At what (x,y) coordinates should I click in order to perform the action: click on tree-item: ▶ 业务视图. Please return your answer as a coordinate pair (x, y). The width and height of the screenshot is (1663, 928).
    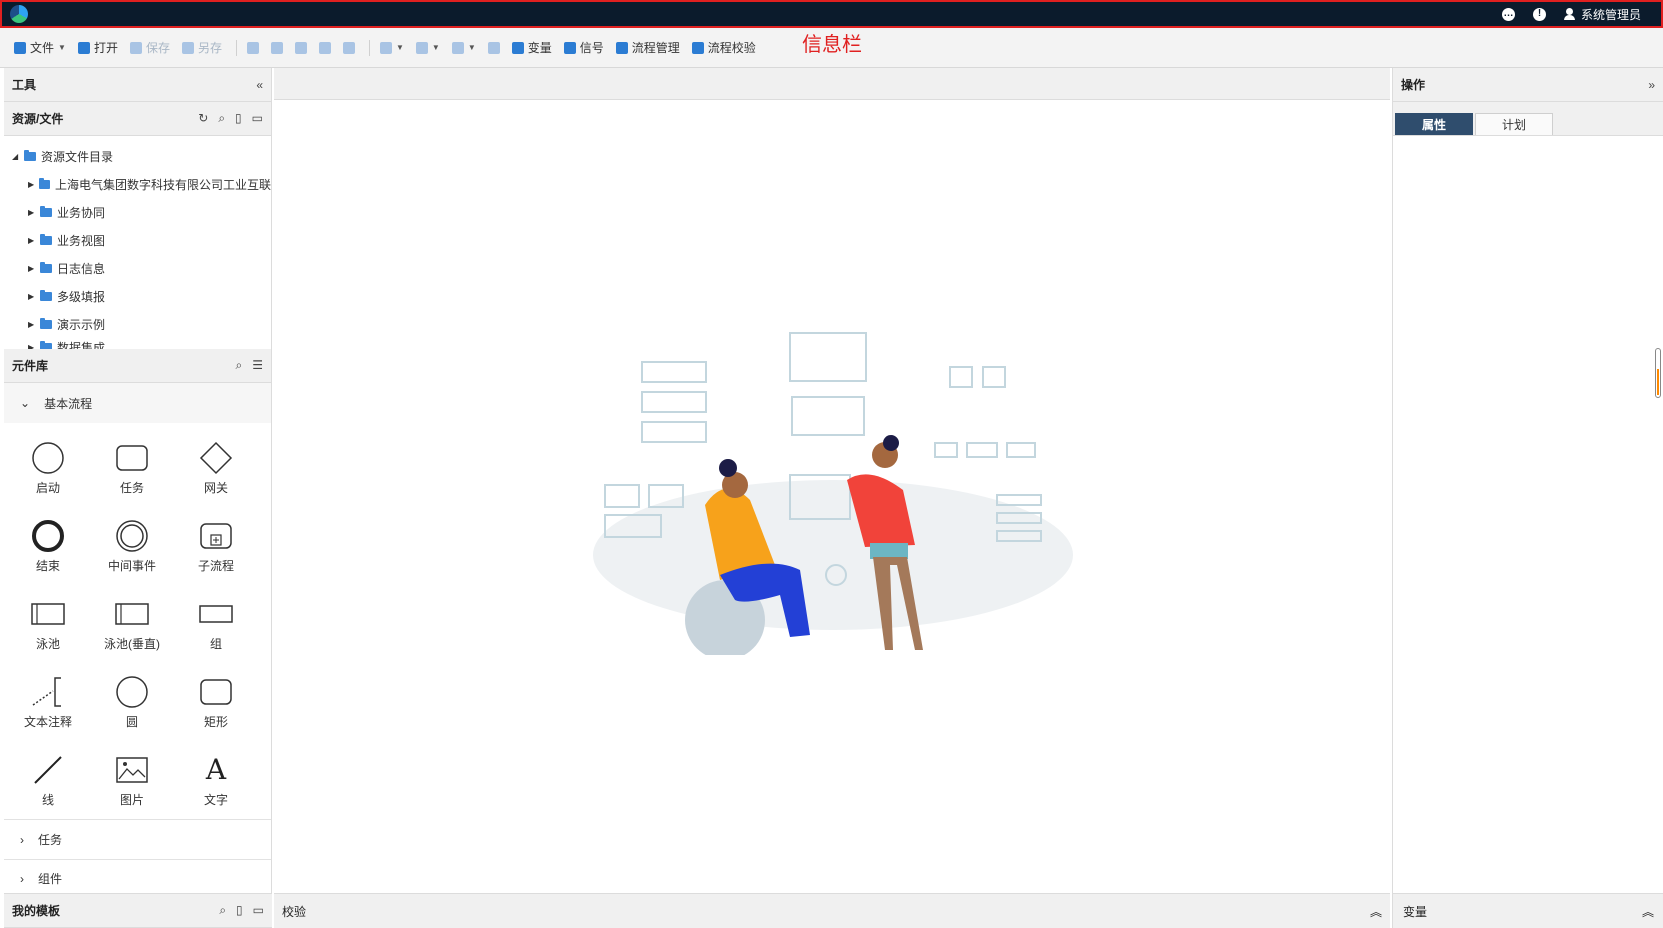
    Looking at the image, I should click on (137, 240).